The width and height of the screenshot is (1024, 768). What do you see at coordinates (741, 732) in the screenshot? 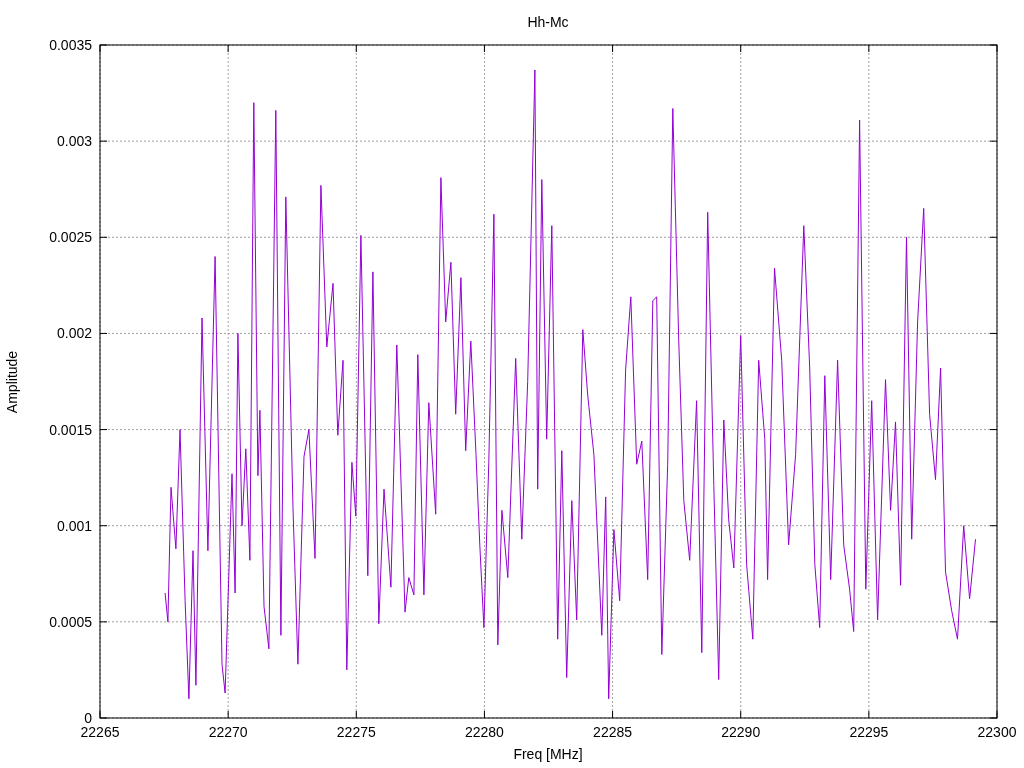
I see `x-tick-label: 22290` at bounding box center [741, 732].